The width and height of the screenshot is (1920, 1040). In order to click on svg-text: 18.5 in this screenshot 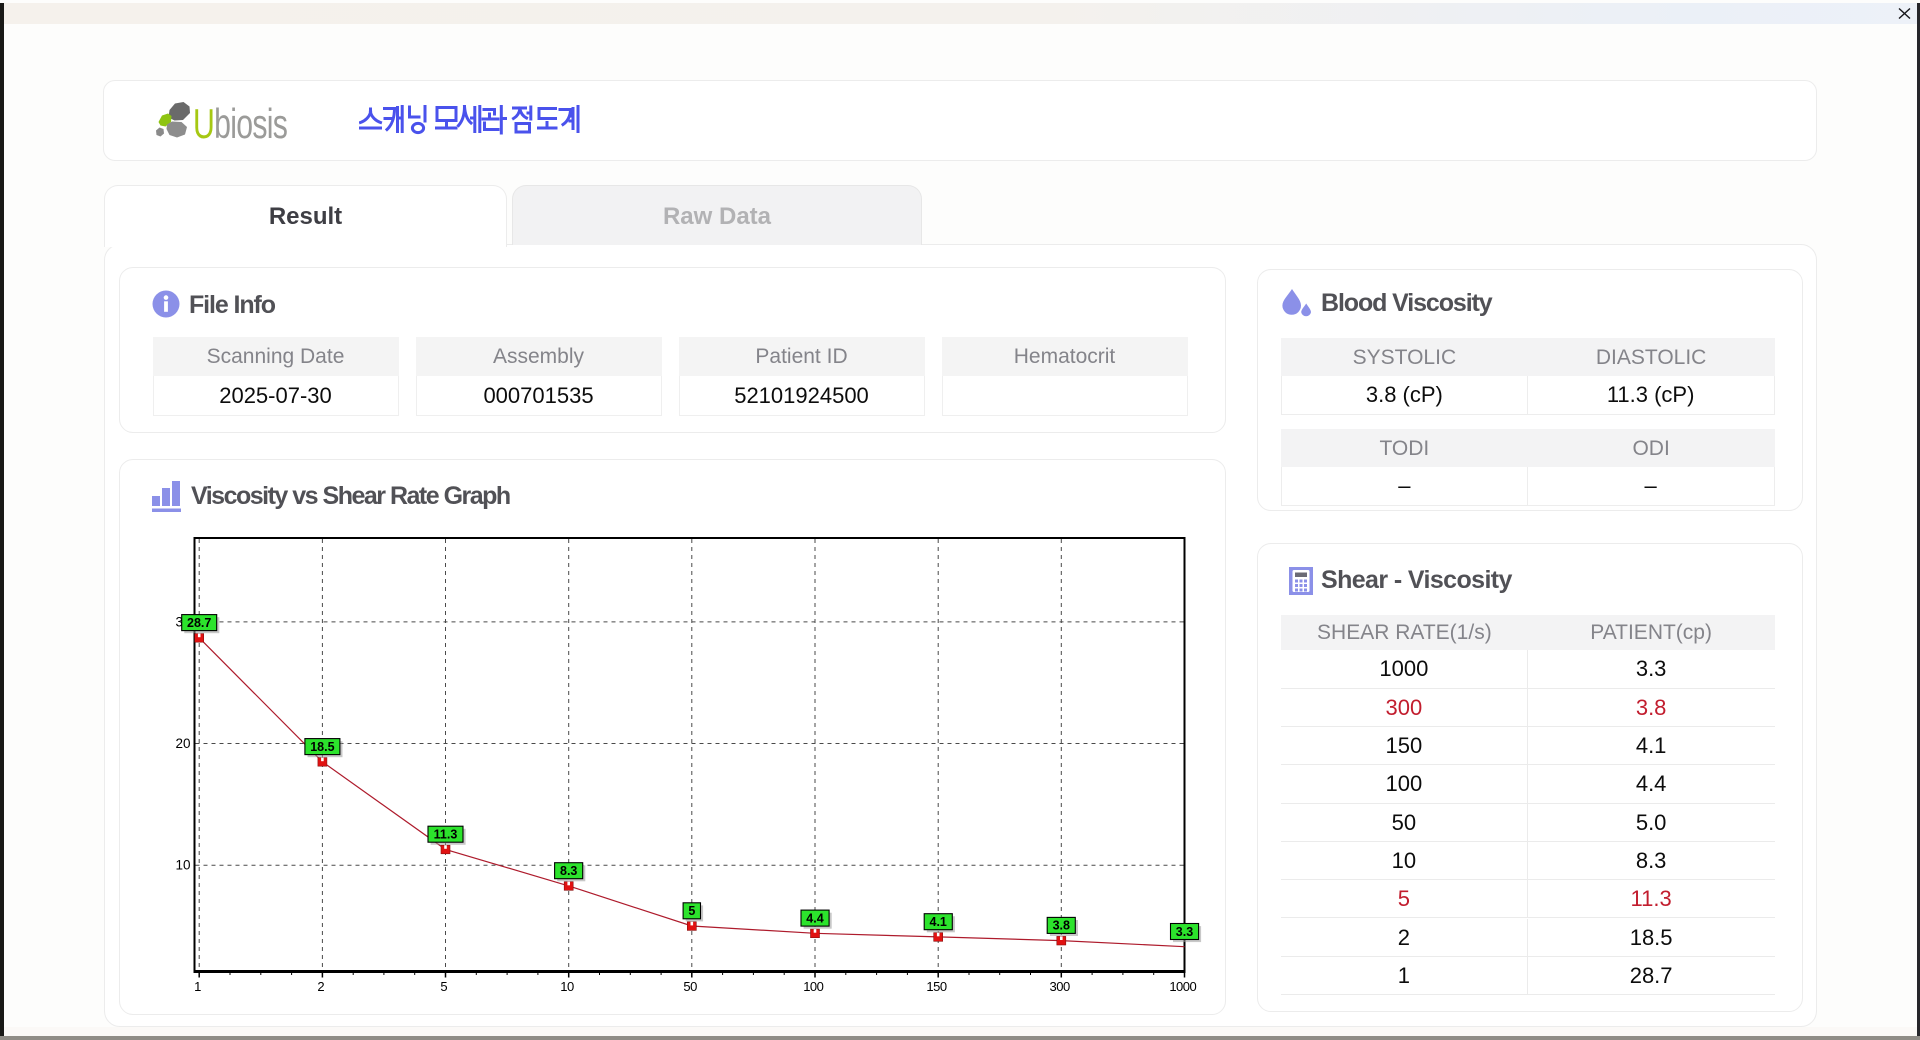, I will do `click(322, 747)`.